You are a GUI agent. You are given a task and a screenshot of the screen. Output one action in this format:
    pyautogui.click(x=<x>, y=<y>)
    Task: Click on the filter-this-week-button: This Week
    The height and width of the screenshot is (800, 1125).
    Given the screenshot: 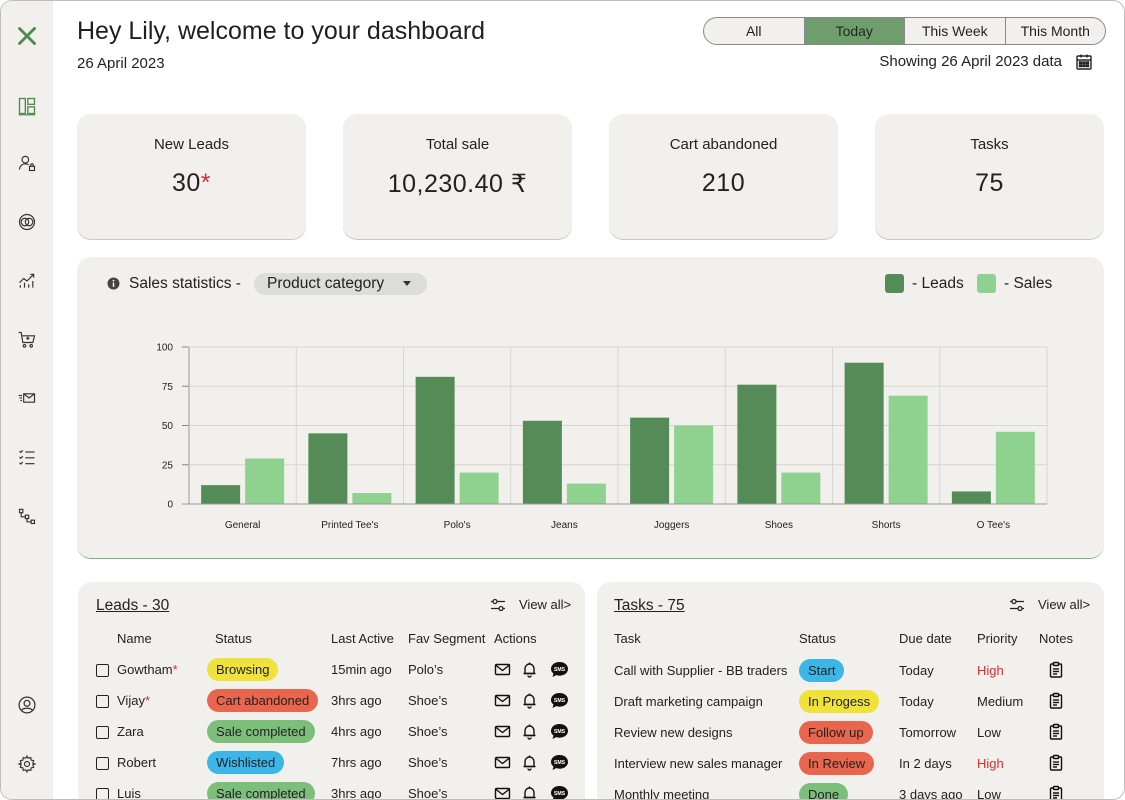 What is the action you would take?
    pyautogui.click(x=955, y=31)
    